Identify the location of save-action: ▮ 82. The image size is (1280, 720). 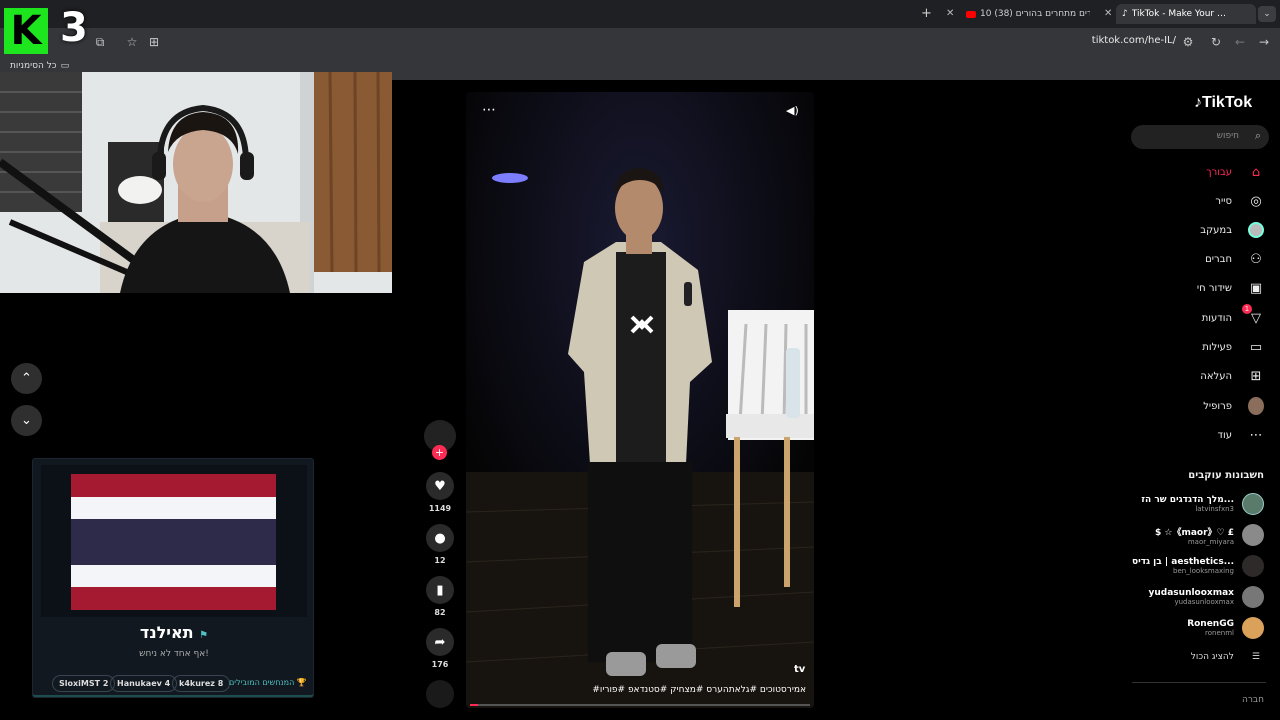
(440, 596).